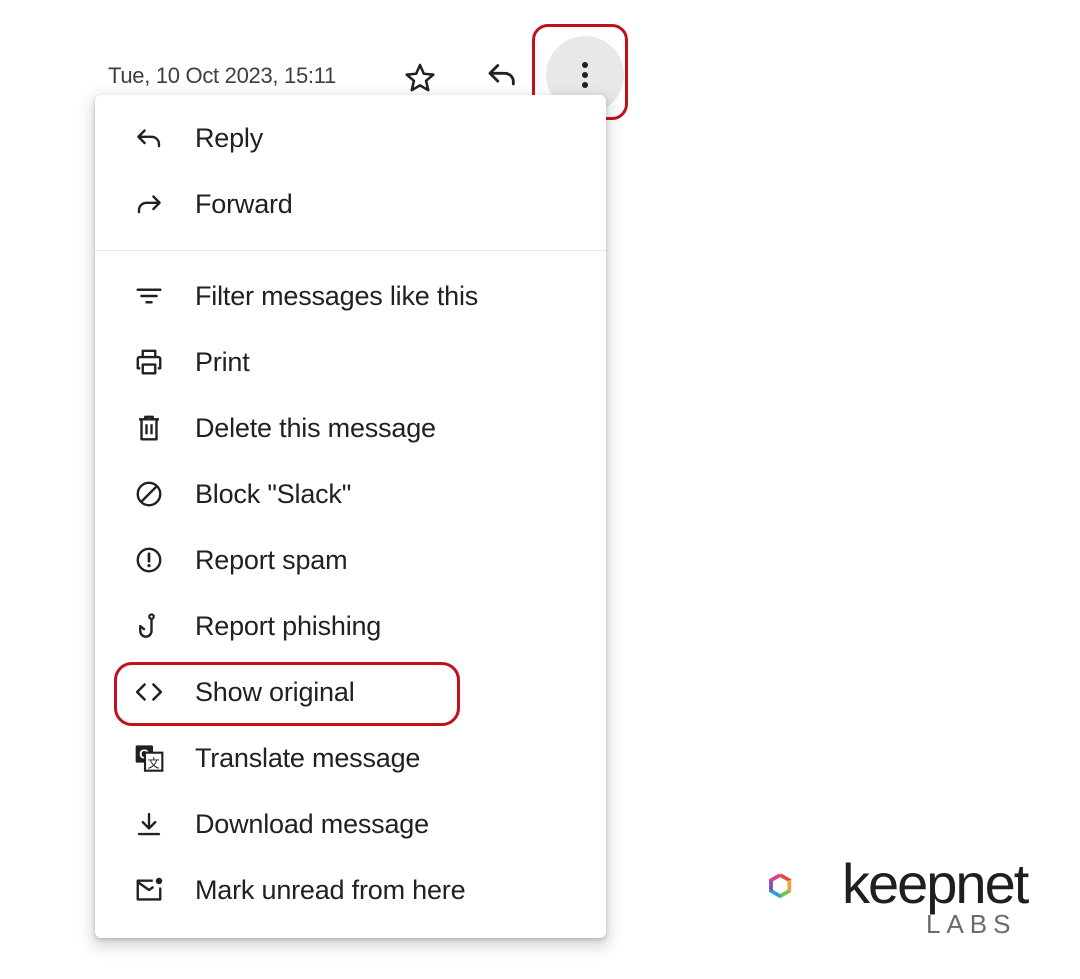  I want to click on menu-item-label: Forward, so click(244, 203).